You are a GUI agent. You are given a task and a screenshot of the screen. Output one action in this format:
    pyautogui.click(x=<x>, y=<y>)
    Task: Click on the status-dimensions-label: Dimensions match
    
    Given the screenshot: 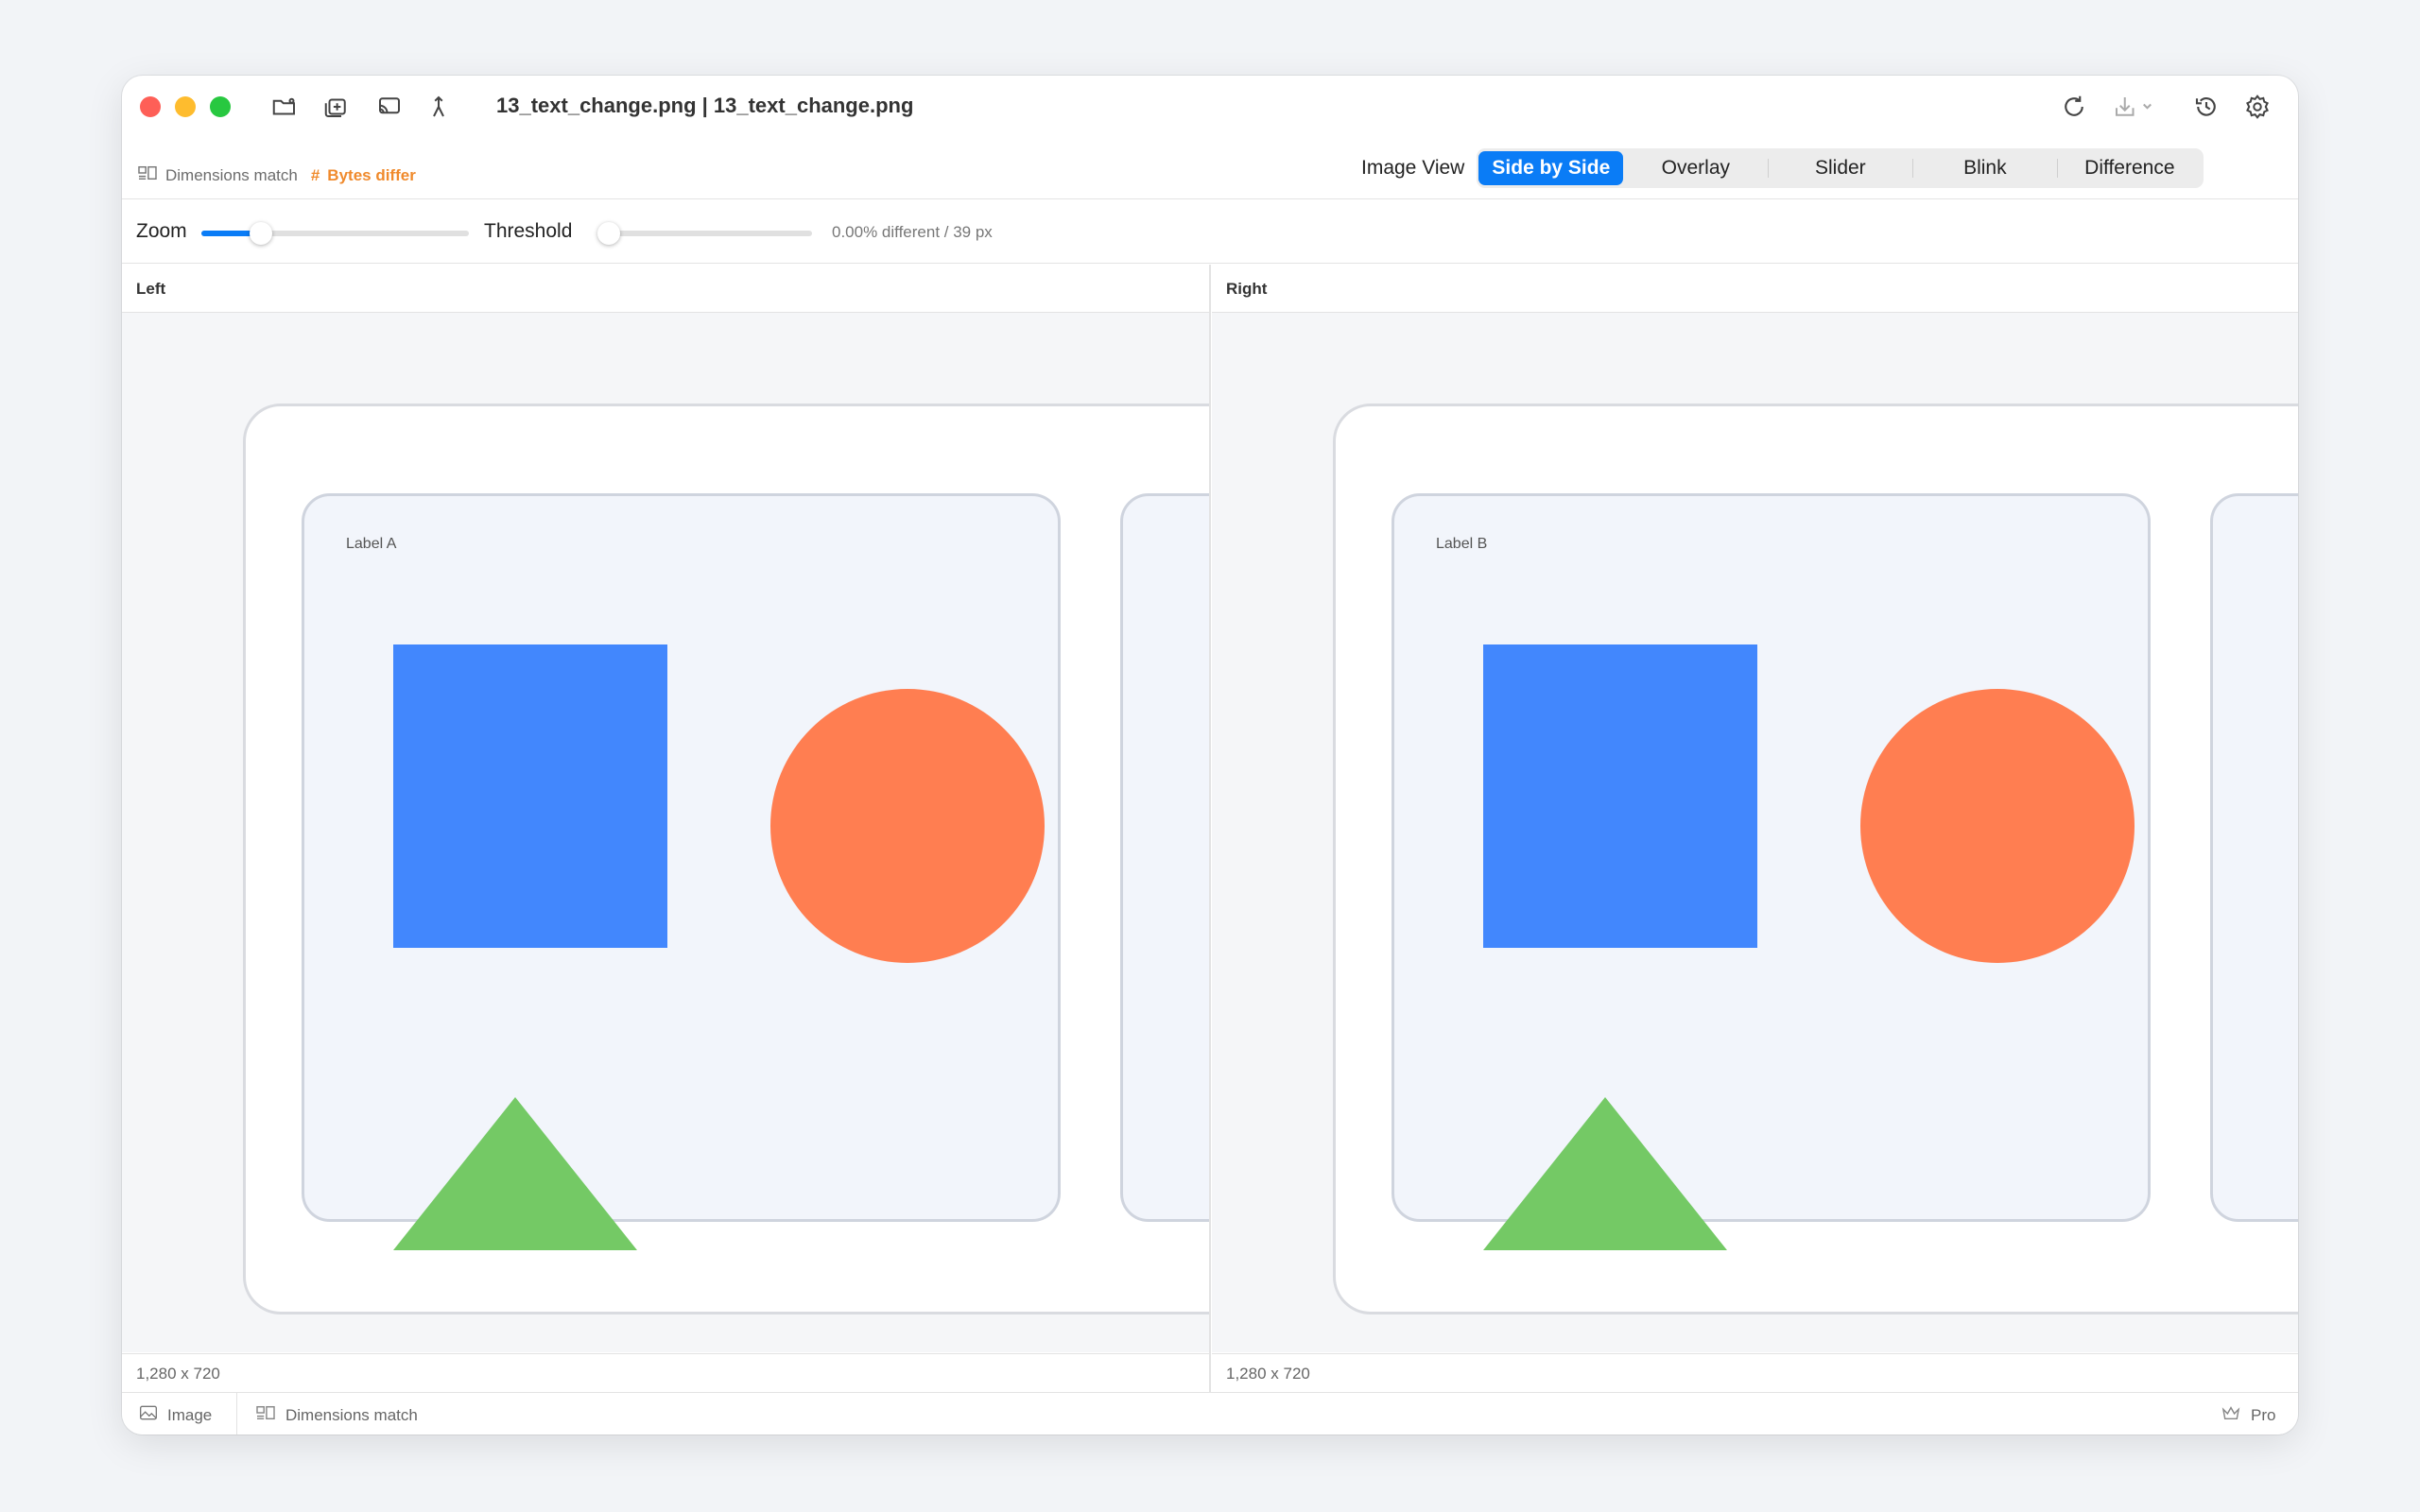 What is the action you would take?
    pyautogui.click(x=351, y=1414)
    